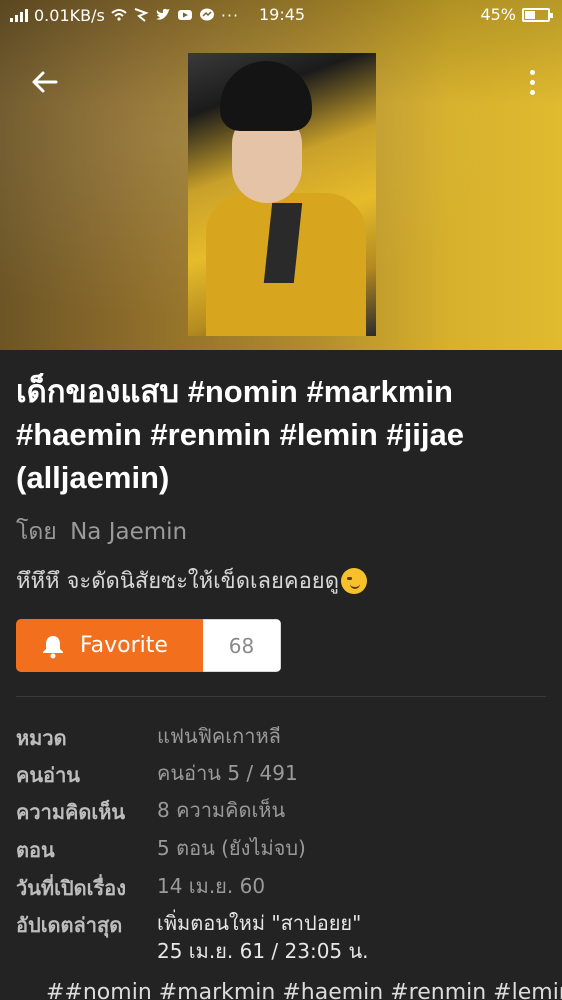 The width and height of the screenshot is (562, 1000). Describe the element at coordinates (177, 581) in the screenshot. I see `tagline-text: หึหึหึ จะดัดนิสัยซะให้เข็ดเลยคอยดู` at that location.